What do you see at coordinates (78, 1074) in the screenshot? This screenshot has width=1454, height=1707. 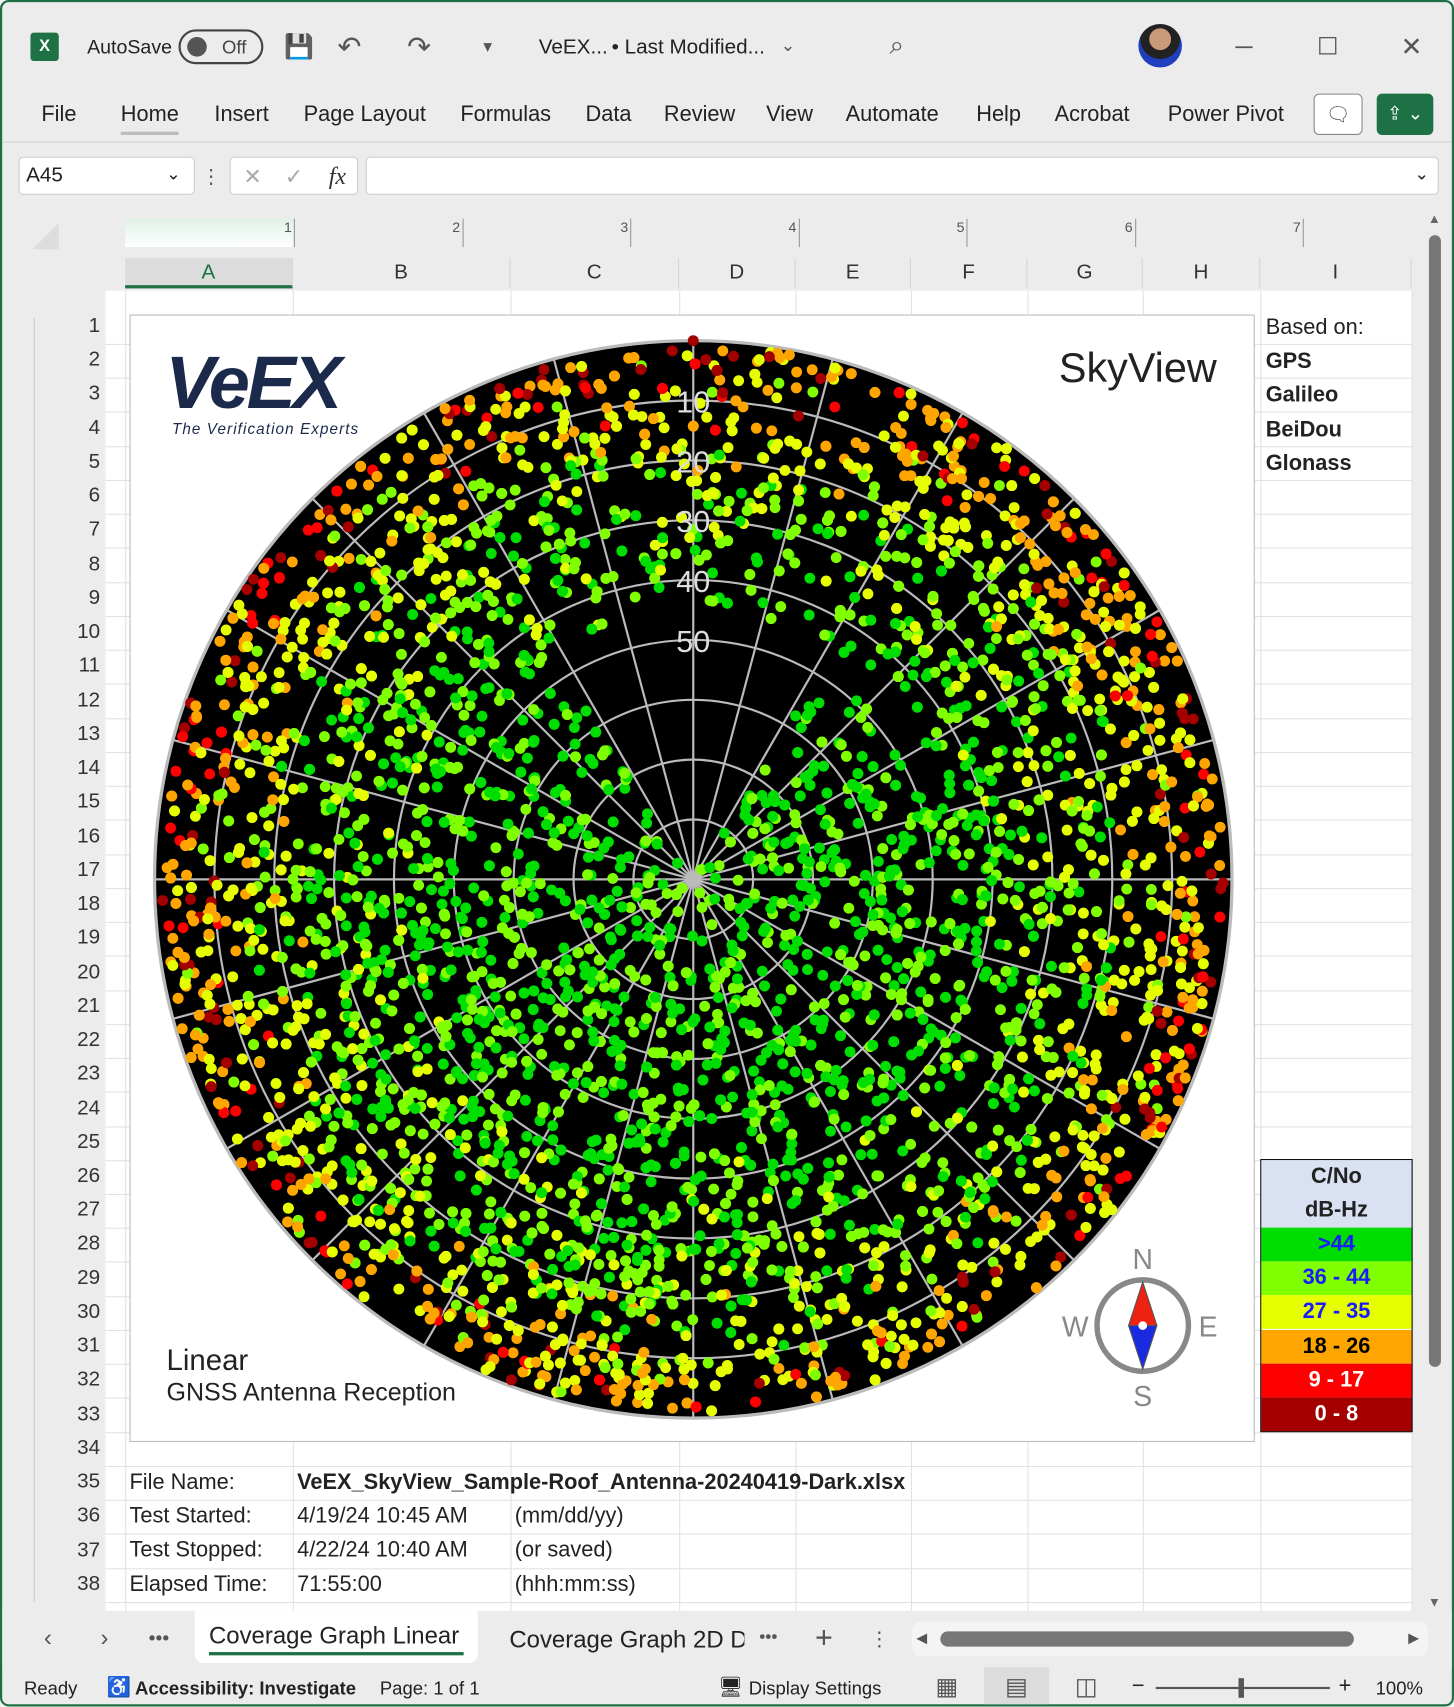 I see `row-header-23: 23` at bounding box center [78, 1074].